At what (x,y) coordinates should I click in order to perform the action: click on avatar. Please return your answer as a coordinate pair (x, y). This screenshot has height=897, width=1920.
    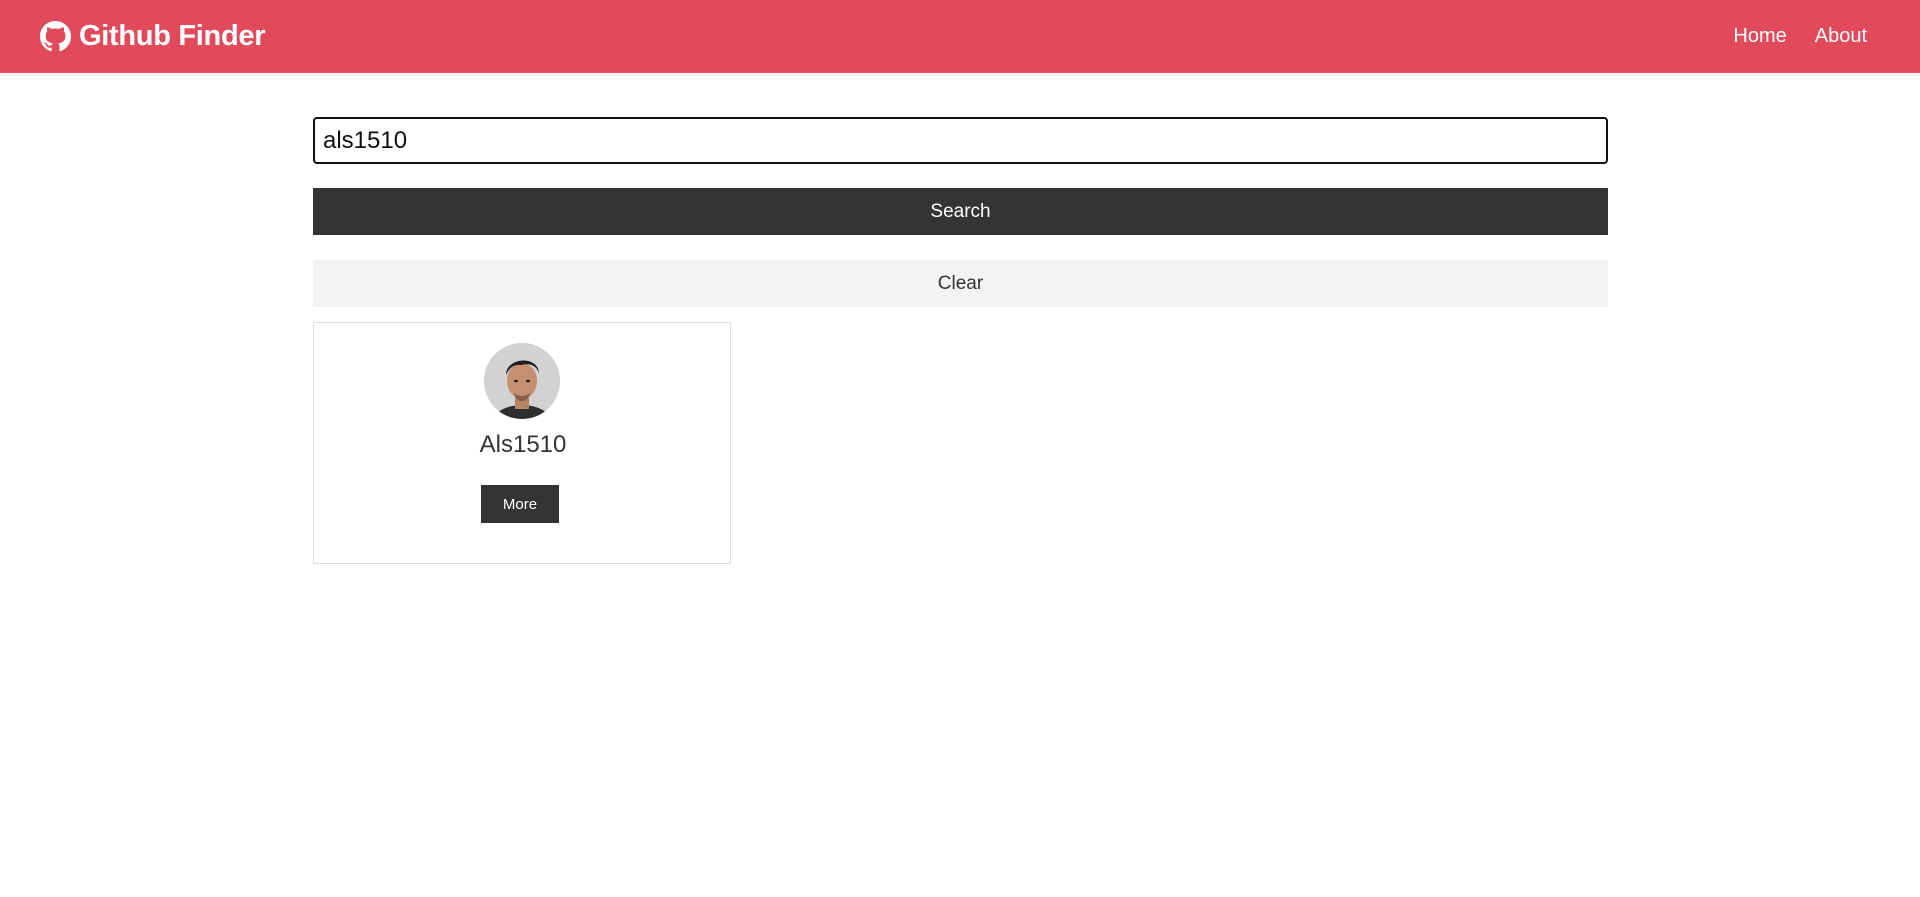
    Looking at the image, I should click on (522, 381).